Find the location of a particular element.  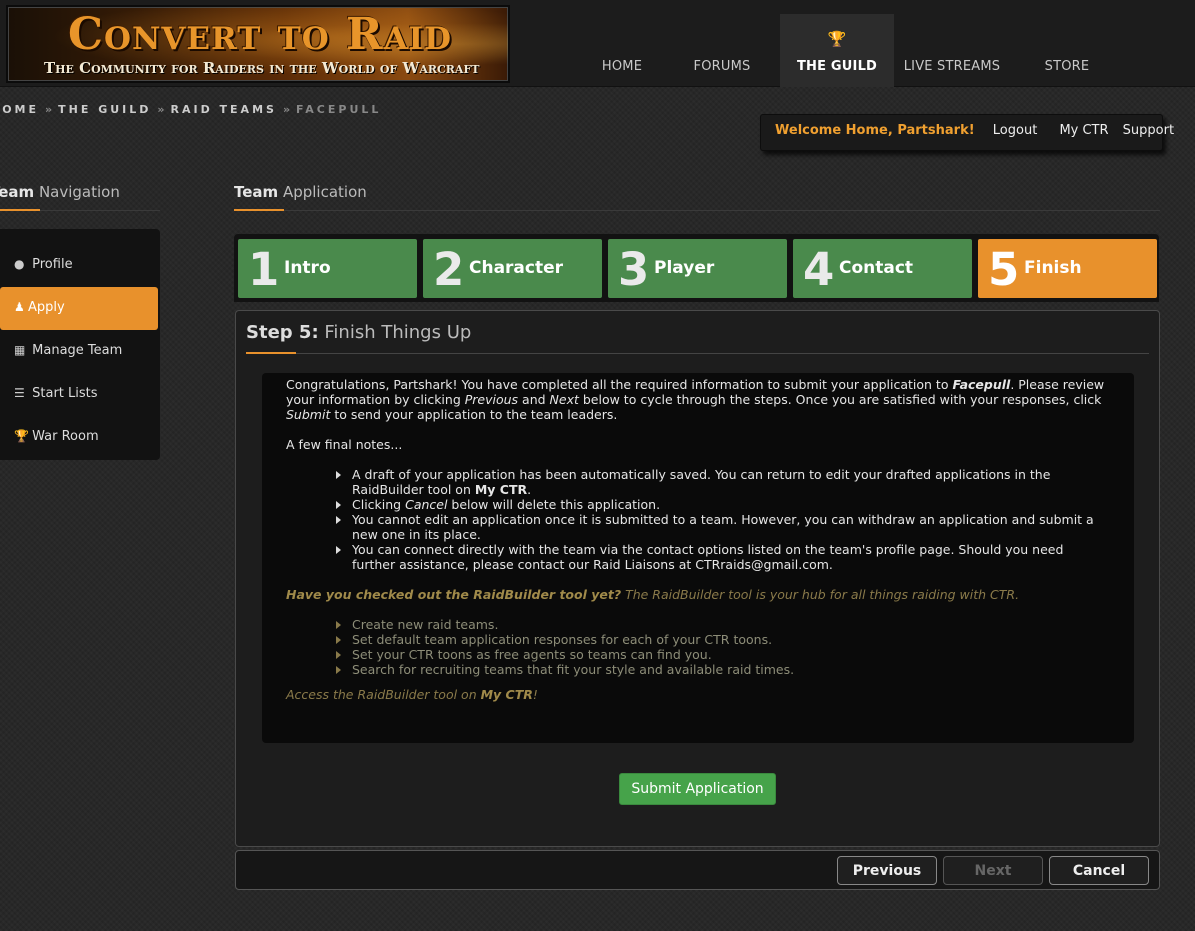

sidebar-item-label: War Room is located at coordinates (65, 436).